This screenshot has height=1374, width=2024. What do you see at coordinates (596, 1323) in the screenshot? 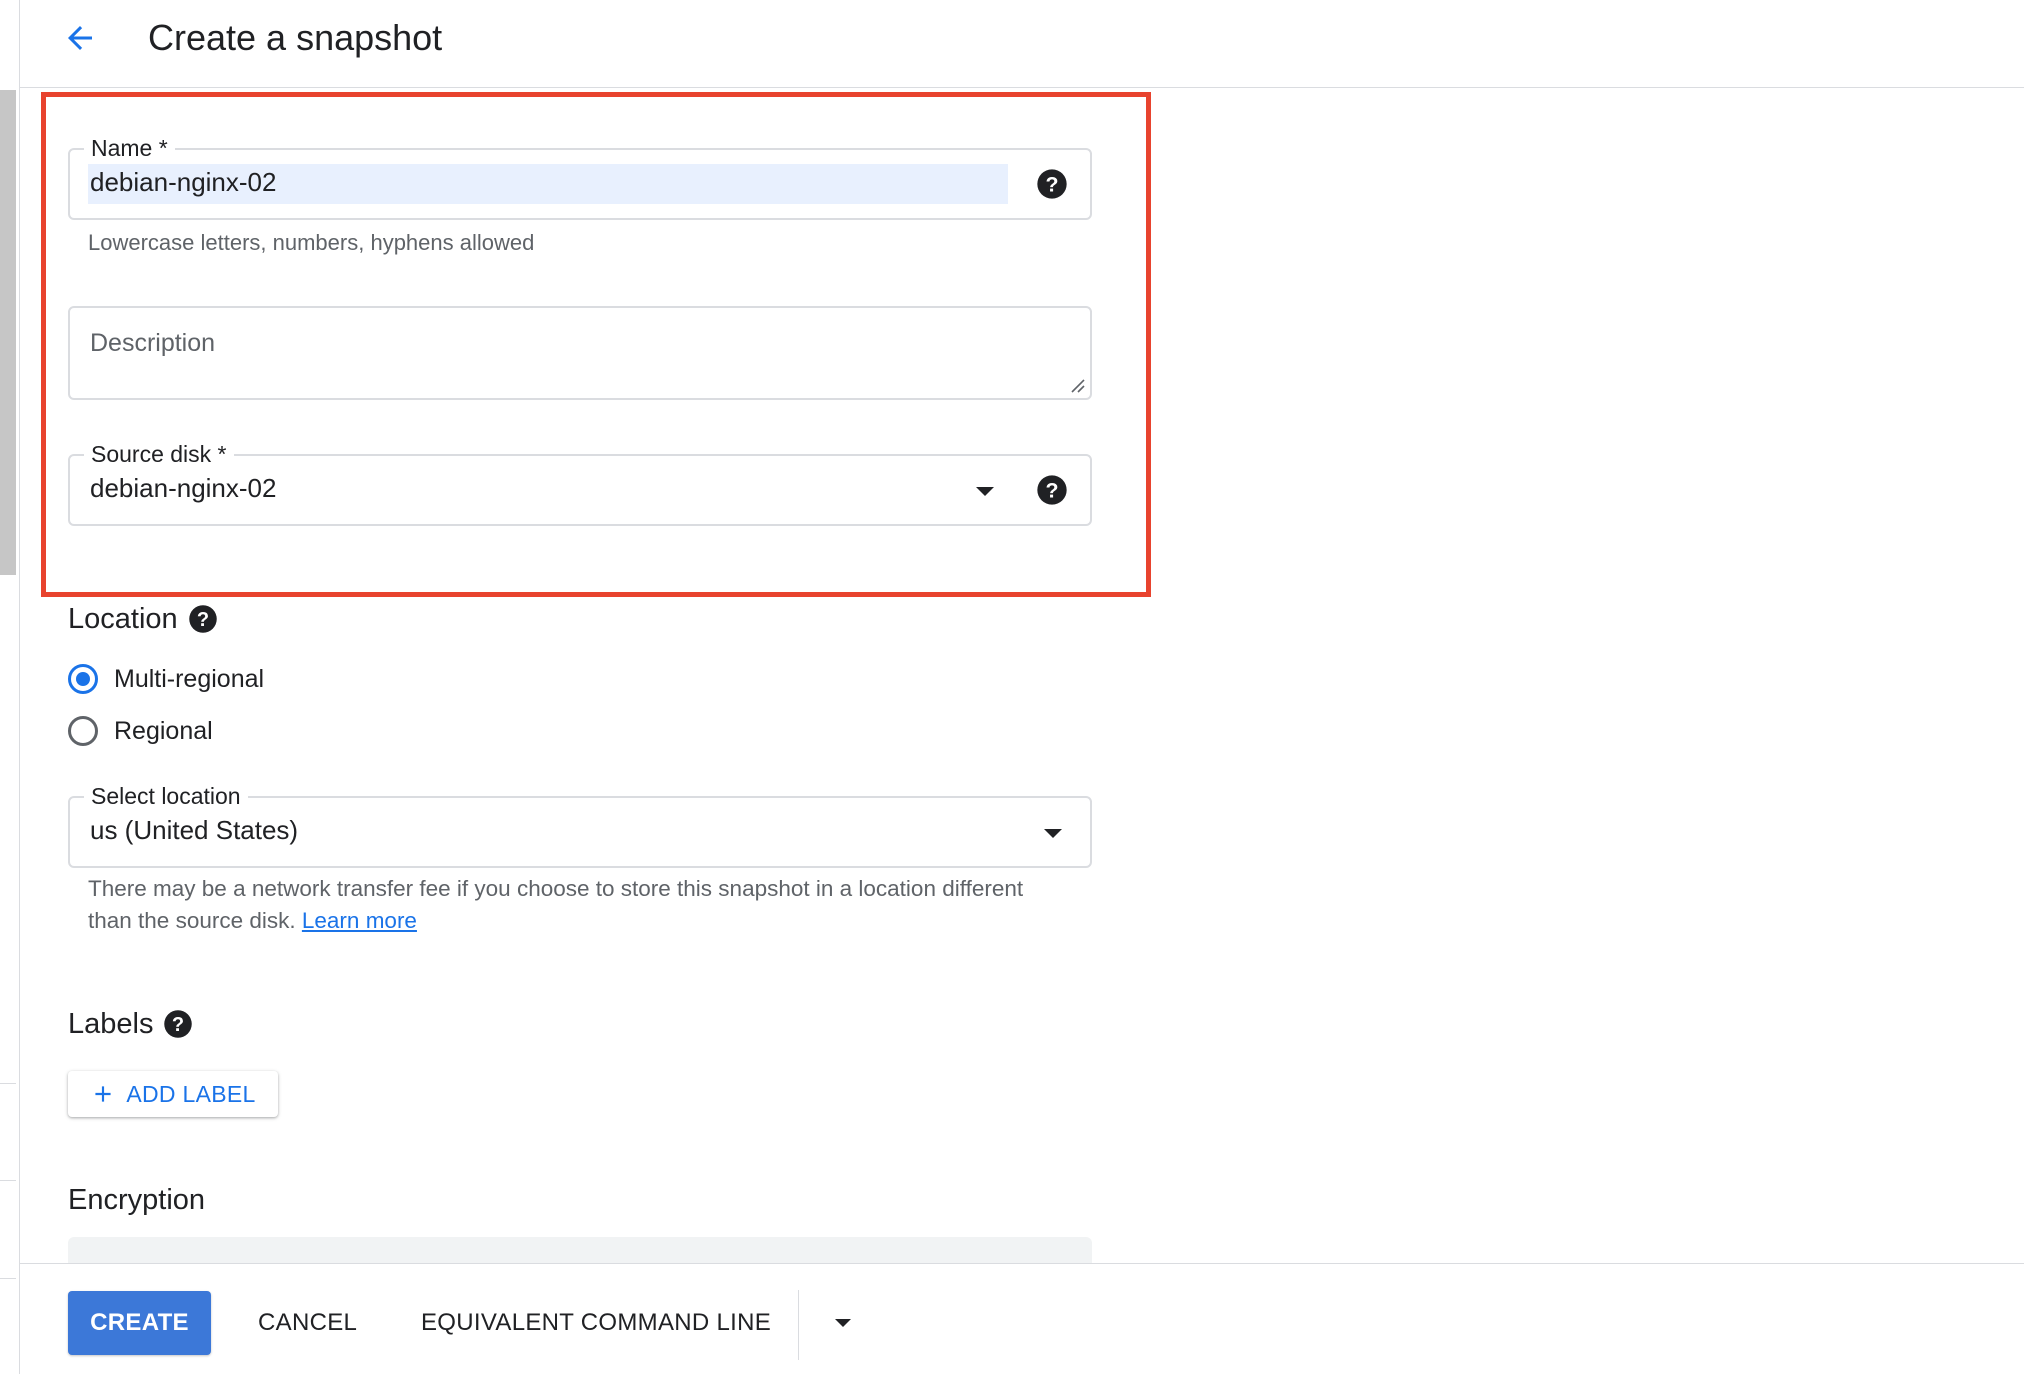
I see `equivalent-command-line-button: EQUIVALENT COMMAND LINE` at bounding box center [596, 1323].